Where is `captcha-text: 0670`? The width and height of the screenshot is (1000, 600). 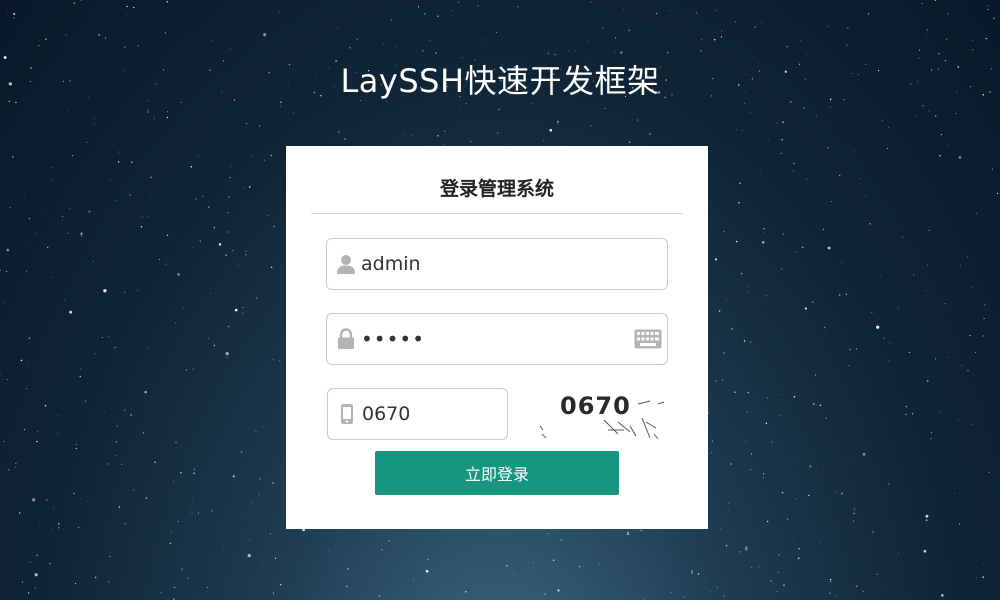 captcha-text: 0670 is located at coordinates (595, 406).